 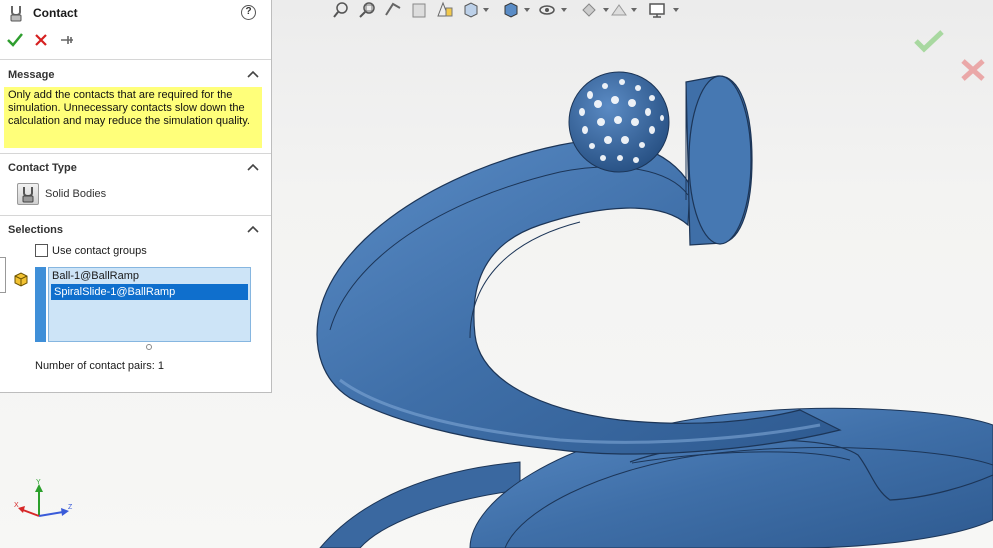 What do you see at coordinates (99, 251) in the screenshot?
I see `use-contact-groups-label: Use contact groups` at bounding box center [99, 251].